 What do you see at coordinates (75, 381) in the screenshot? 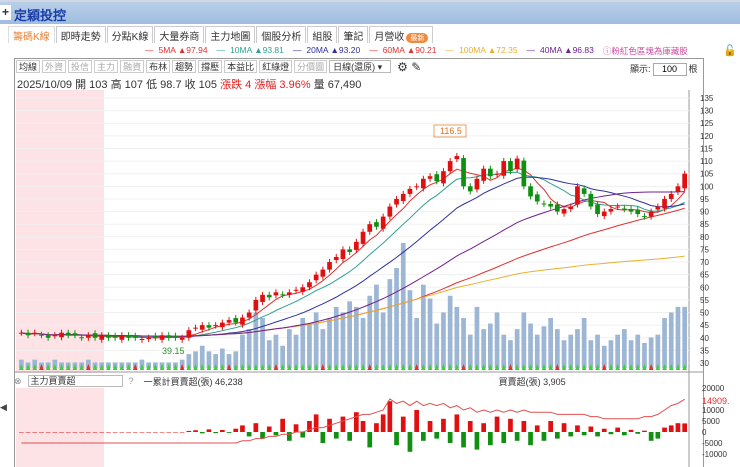
I see `indicator-select: 主力買賣超` at bounding box center [75, 381].